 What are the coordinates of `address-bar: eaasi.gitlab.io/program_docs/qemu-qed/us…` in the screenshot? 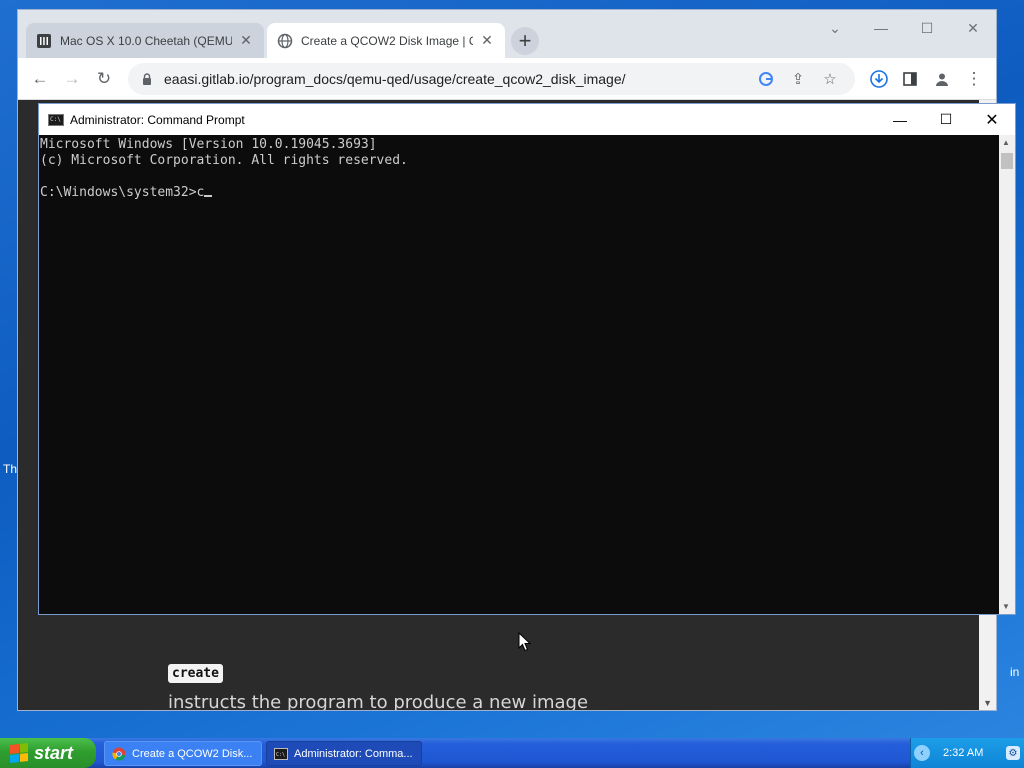 It's located at (491, 79).